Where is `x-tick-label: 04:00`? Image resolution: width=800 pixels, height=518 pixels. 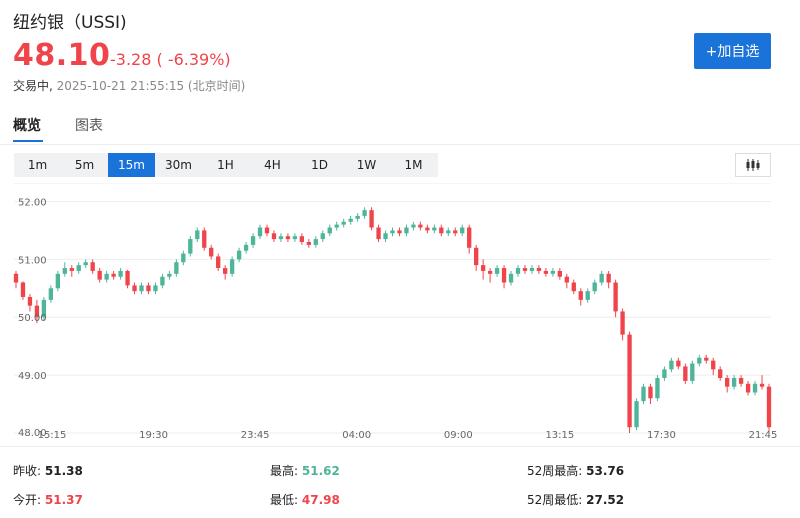 x-tick-label: 04:00 is located at coordinates (356, 435).